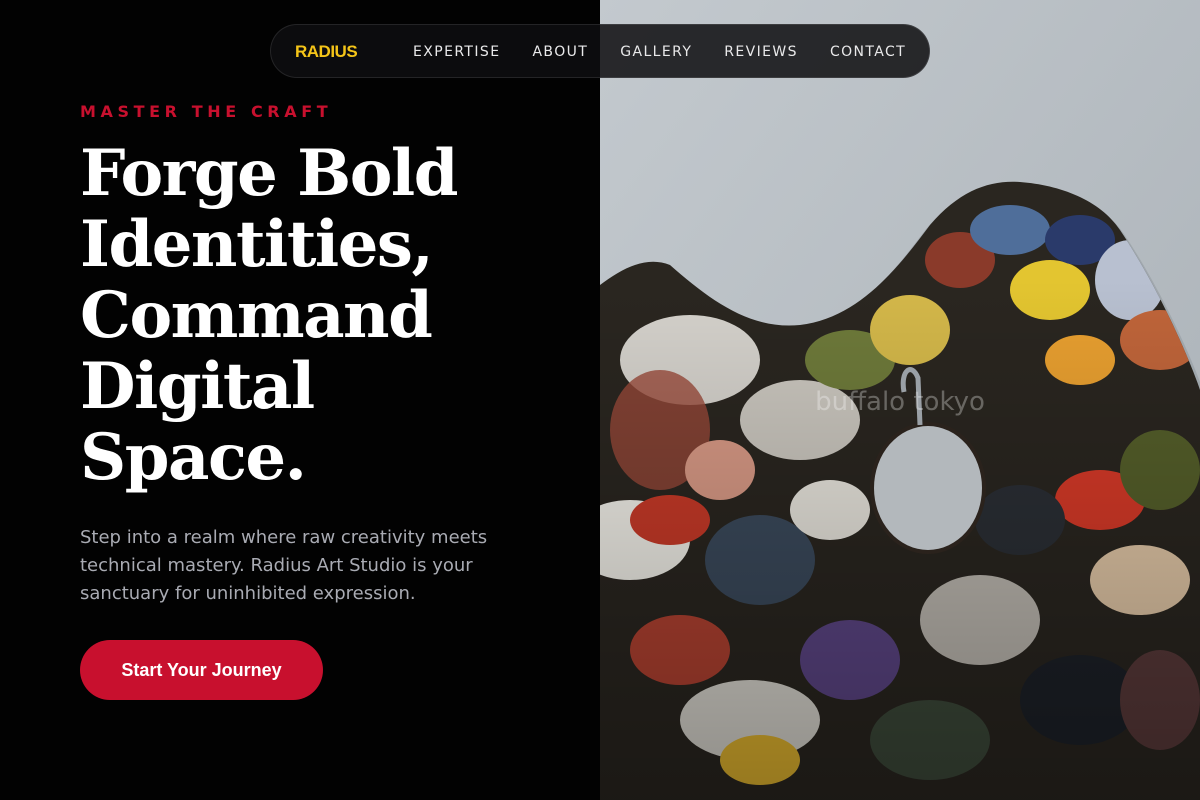 This screenshot has height=800, width=1200. I want to click on nav-link-expertise: EXPERTISE, so click(456, 52).